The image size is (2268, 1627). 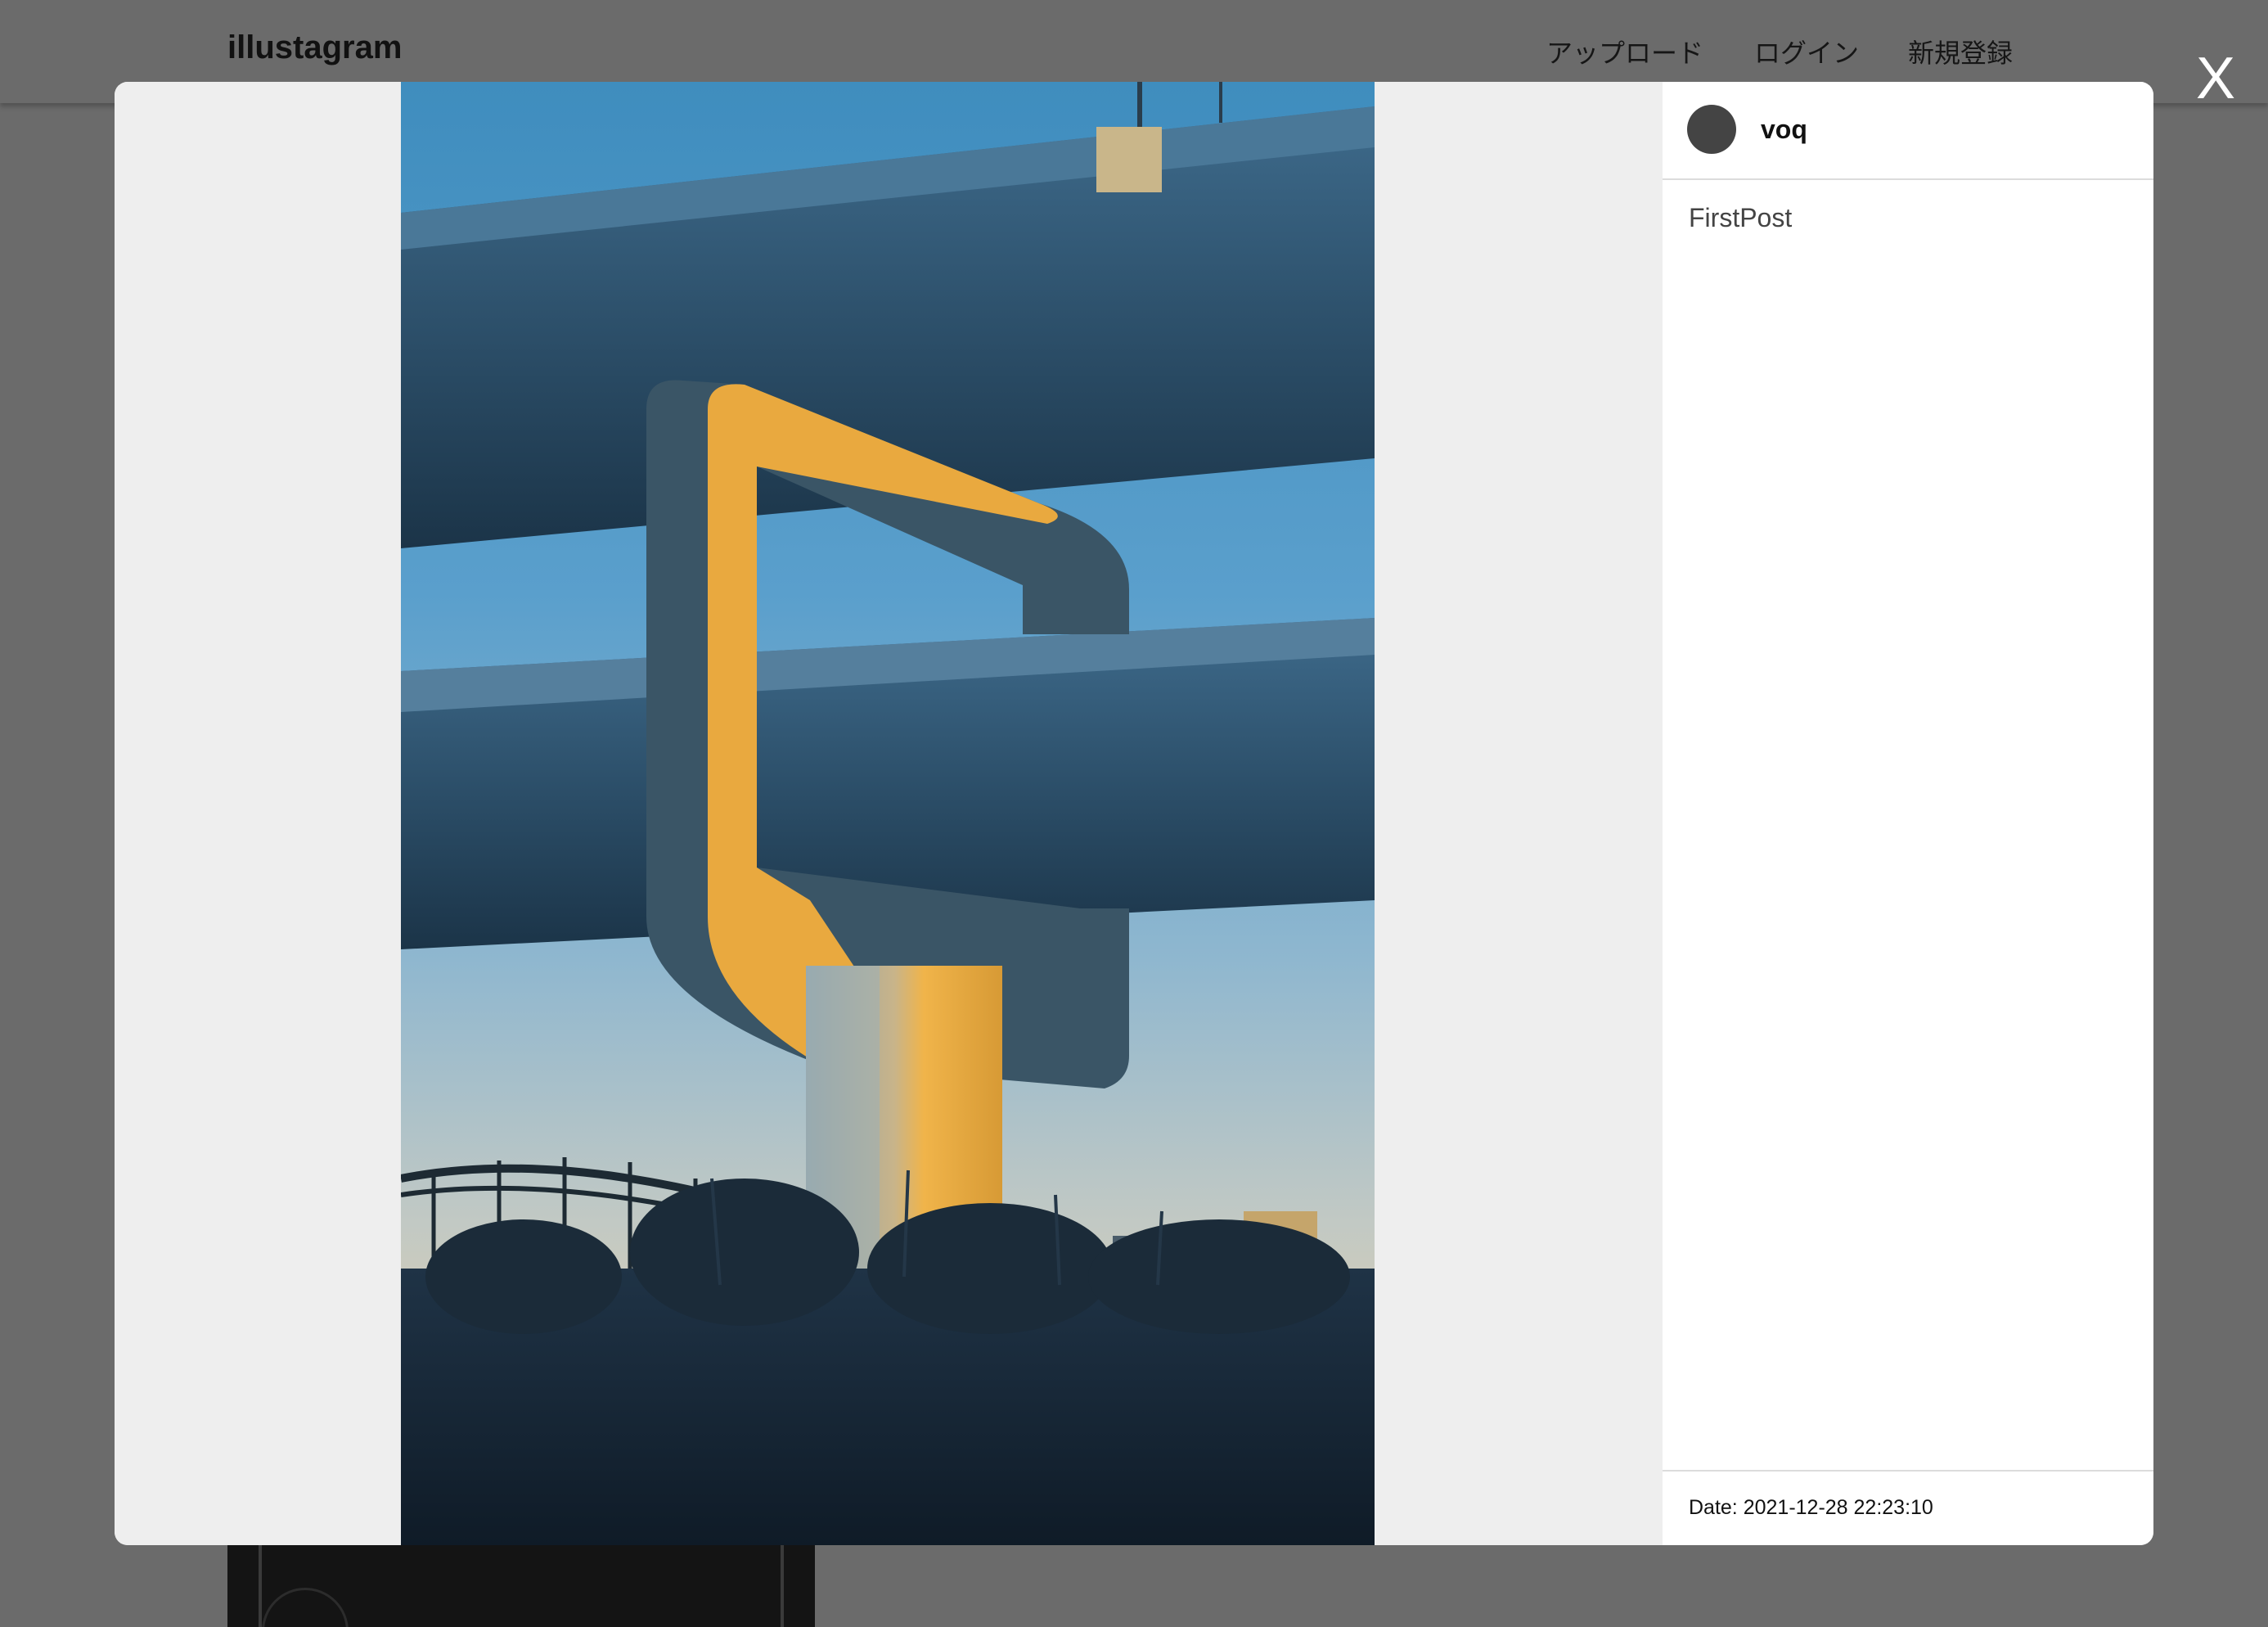 What do you see at coordinates (1807, 52) in the screenshot?
I see `nav-login-link: ログイン` at bounding box center [1807, 52].